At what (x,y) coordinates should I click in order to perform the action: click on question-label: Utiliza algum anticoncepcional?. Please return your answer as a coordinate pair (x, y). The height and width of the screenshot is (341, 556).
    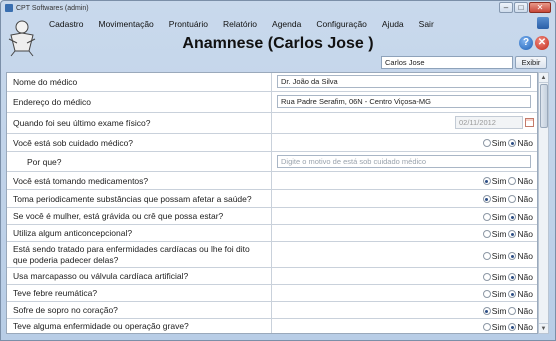
    Looking at the image, I should click on (73, 233).